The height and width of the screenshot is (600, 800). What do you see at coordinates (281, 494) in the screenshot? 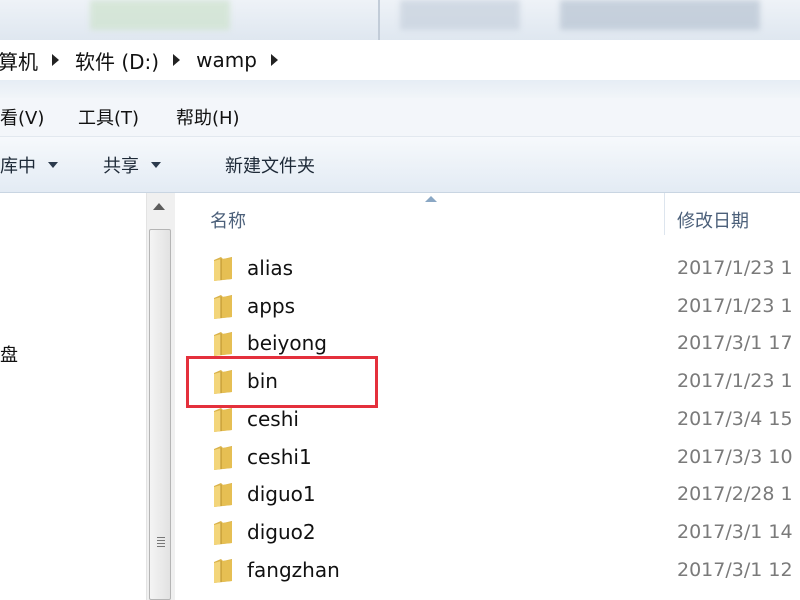
I see `file-name: diguo1` at bounding box center [281, 494].